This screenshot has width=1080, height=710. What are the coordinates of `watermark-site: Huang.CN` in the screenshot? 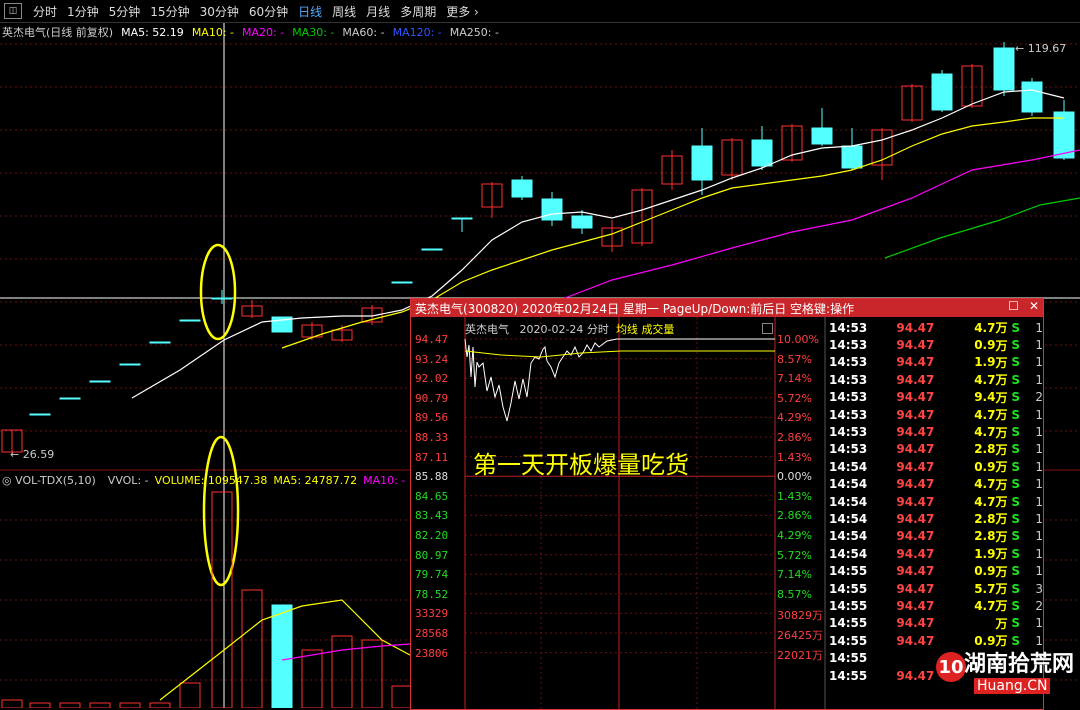 It's located at (1012, 686).